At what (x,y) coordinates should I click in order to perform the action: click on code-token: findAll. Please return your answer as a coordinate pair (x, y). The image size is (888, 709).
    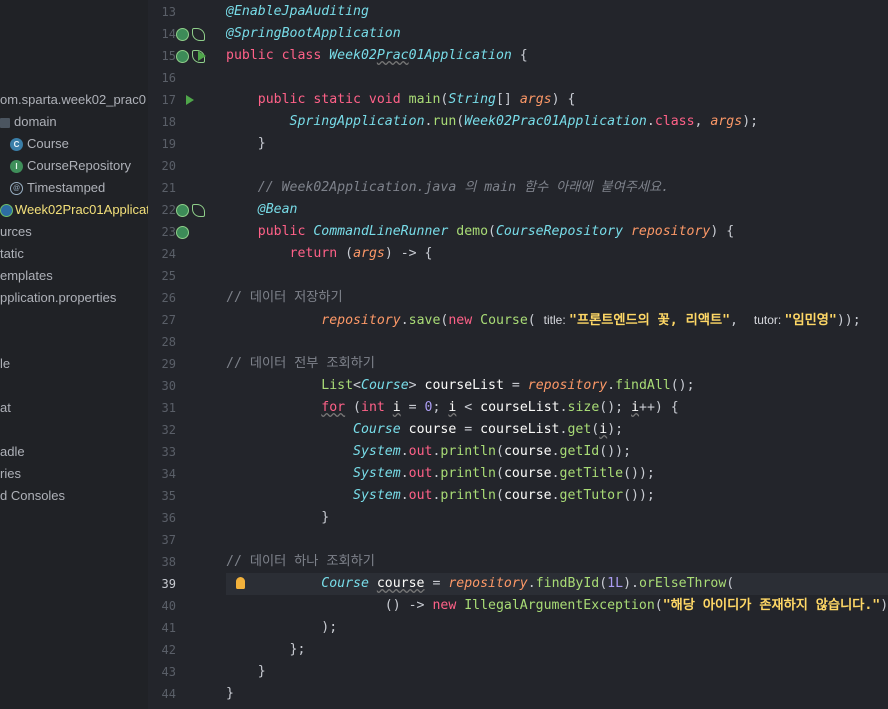
    Looking at the image, I should click on (643, 385).